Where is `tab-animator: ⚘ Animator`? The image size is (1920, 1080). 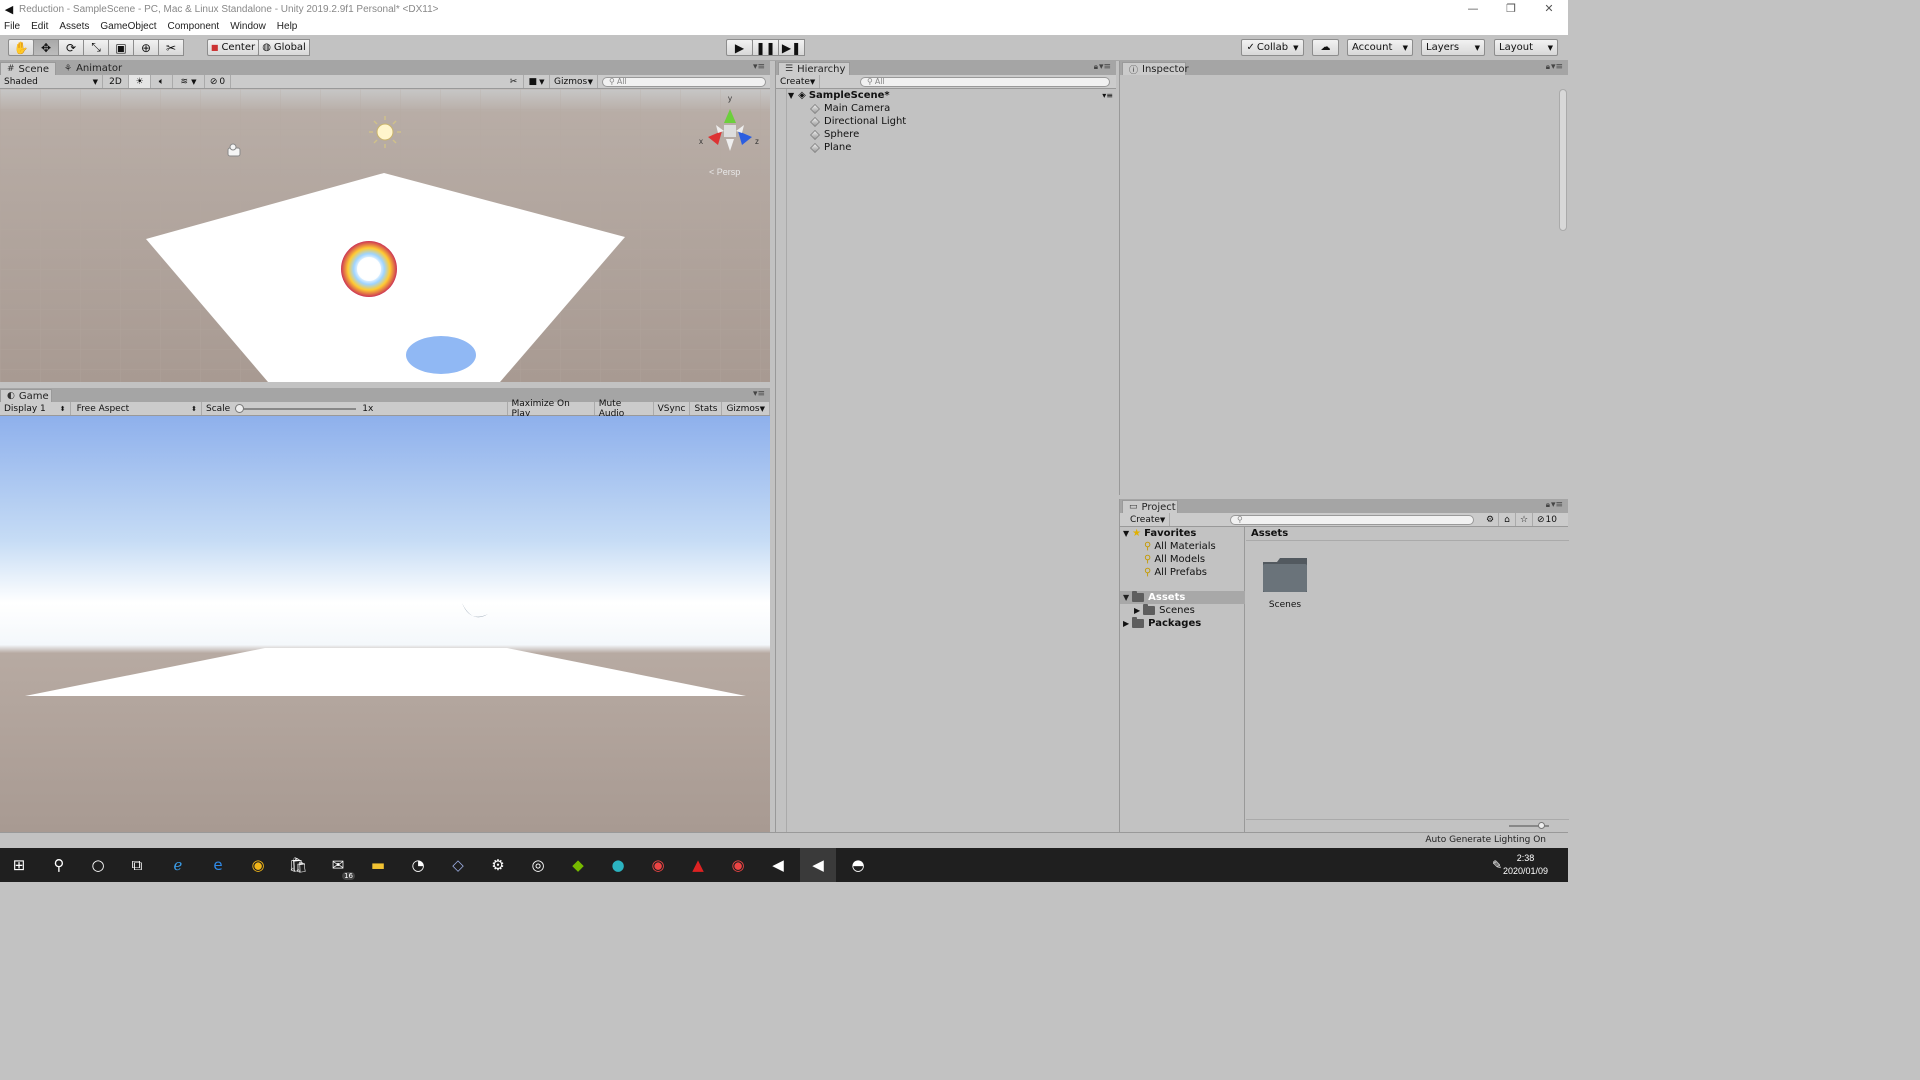
tab-animator: ⚘ Animator is located at coordinates (93, 68).